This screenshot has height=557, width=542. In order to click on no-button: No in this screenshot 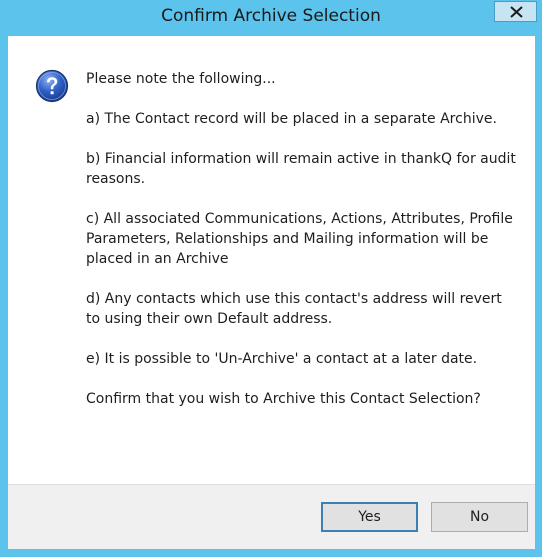, I will do `click(479, 517)`.